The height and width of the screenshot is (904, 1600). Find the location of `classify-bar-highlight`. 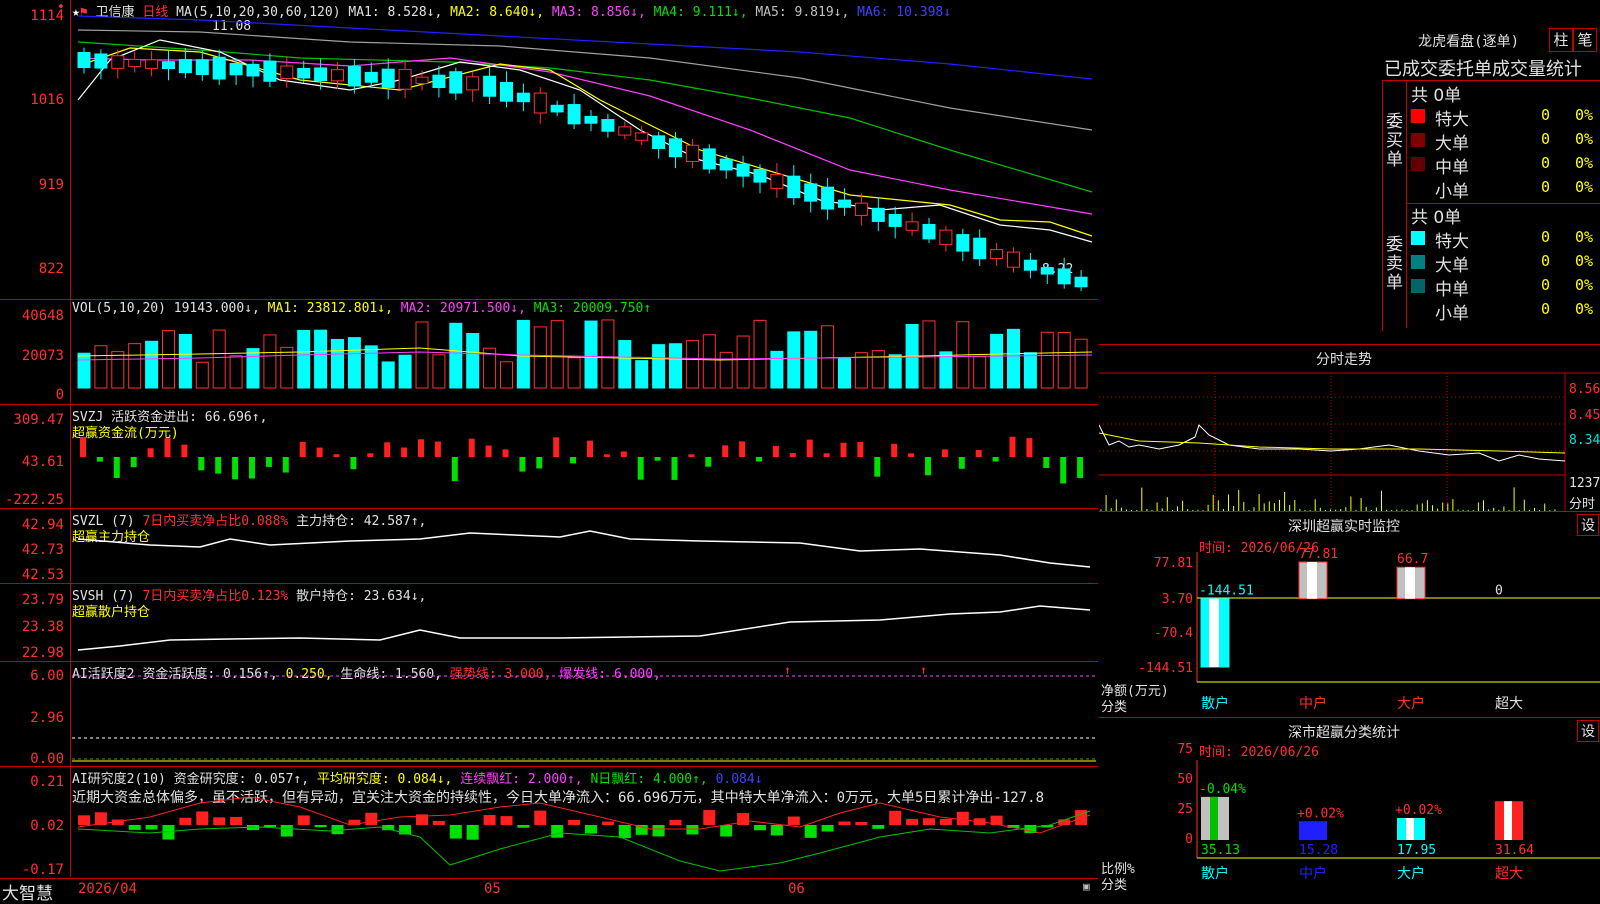

classify-bar-highlight is located at coordinates (1214, 818).